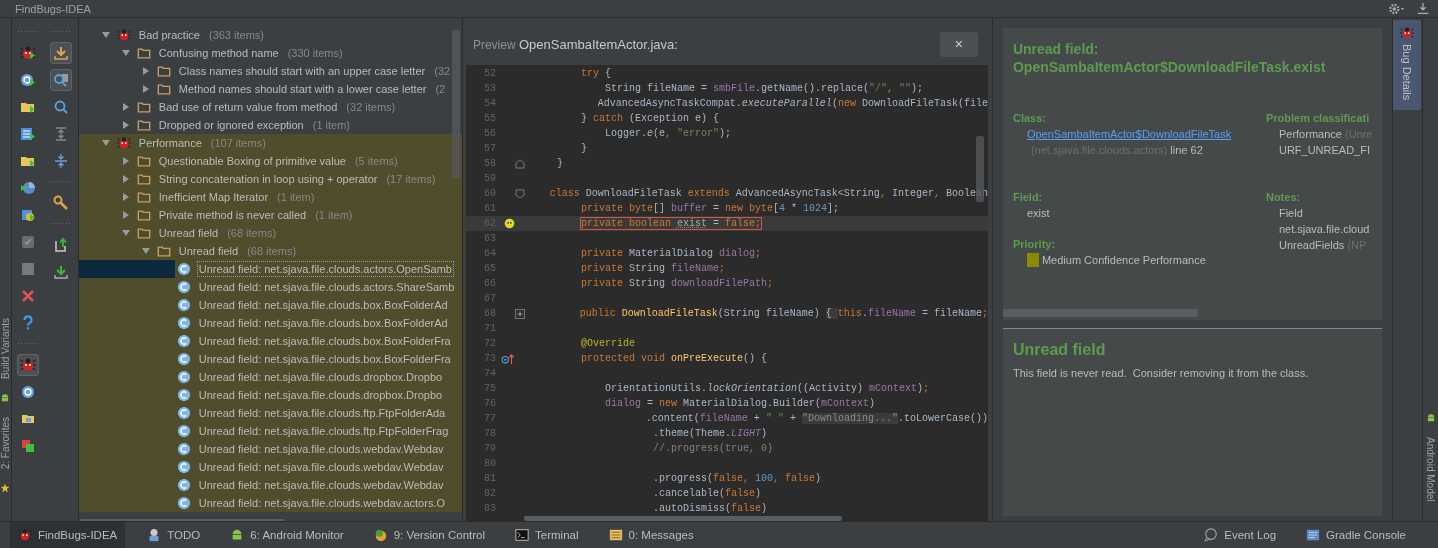 The image size is (1438, 548). Describe the element at coordinates (1430, 469) in the screenshot. I see `side-tab: Android Model` at that location.